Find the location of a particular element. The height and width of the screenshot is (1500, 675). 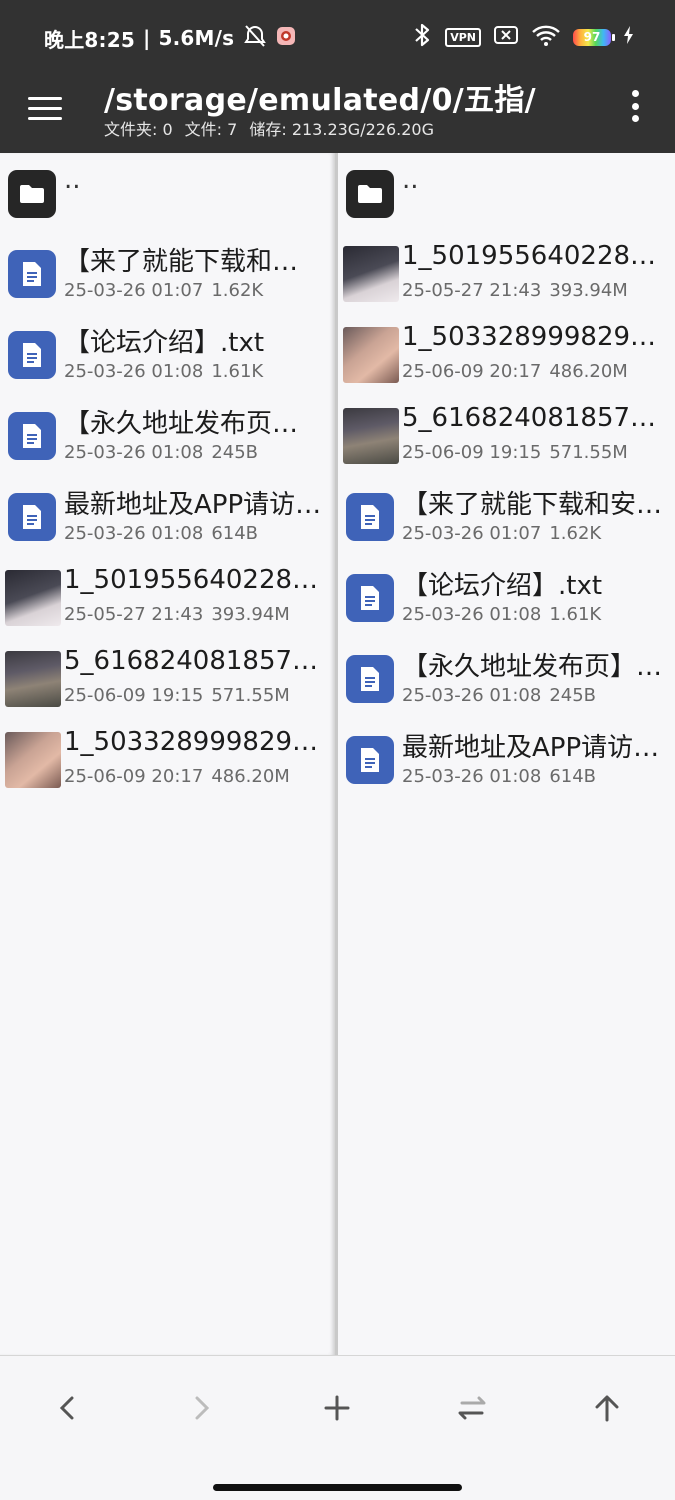

file-date: 25-06-09 20:17 is located at coordinates (472, 371).